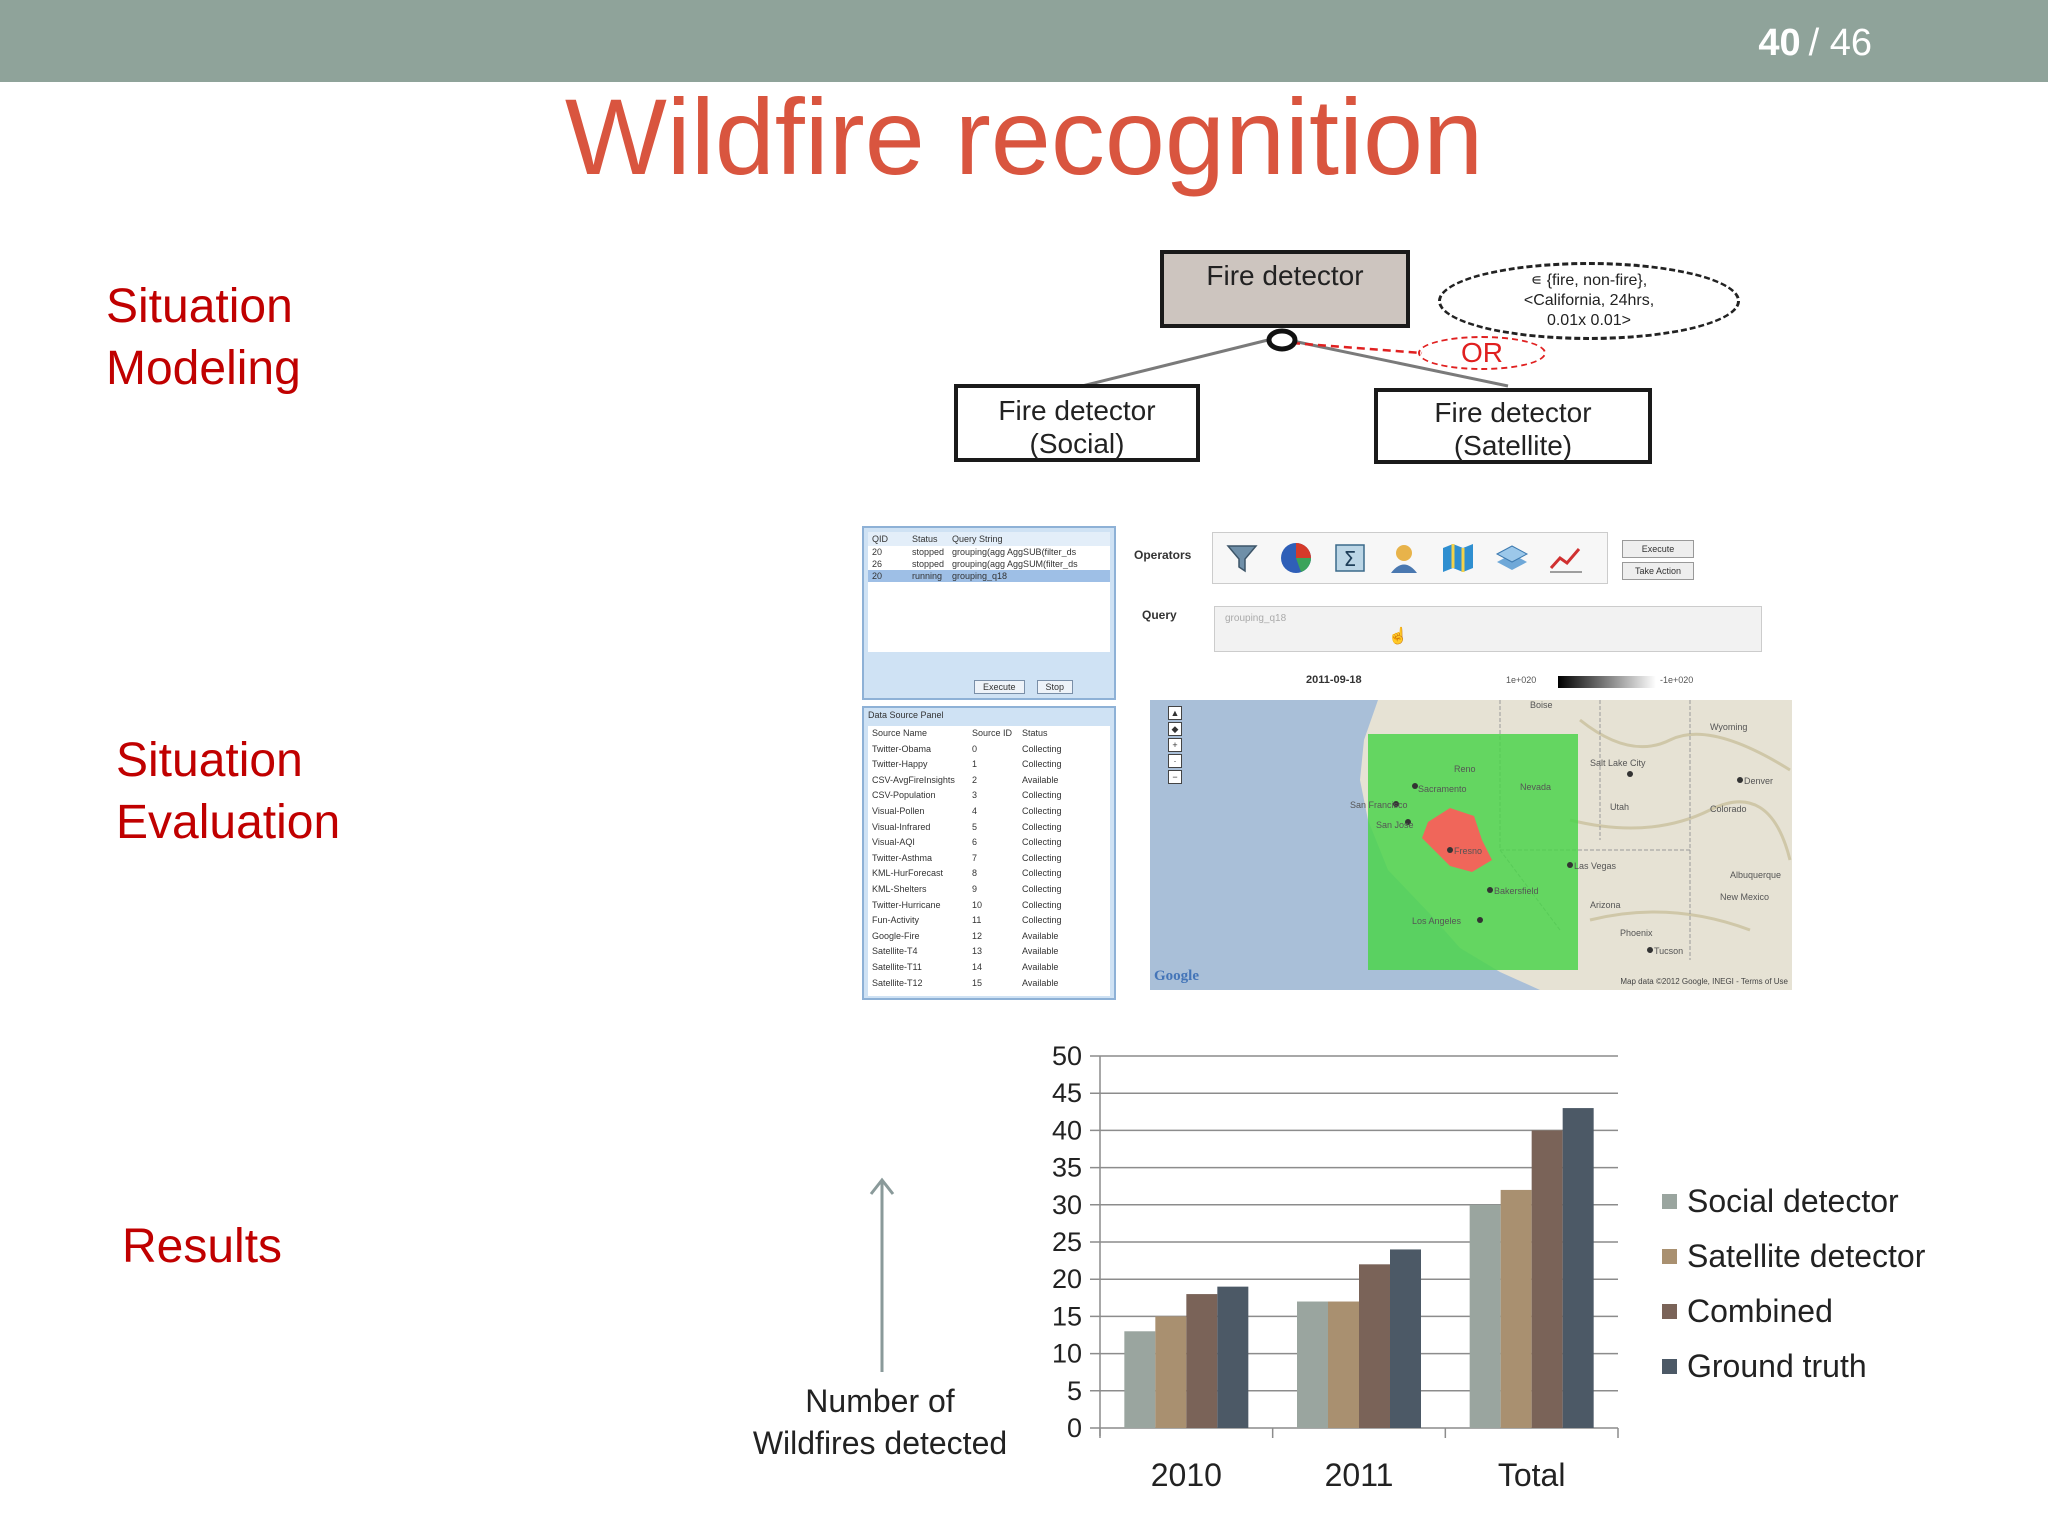 The width and height of the screenshot is (2048, 1536). Describe the element at coordinates (906, 904) in the screenshot. I see `cell: Twitter-Hurricane` at that location.